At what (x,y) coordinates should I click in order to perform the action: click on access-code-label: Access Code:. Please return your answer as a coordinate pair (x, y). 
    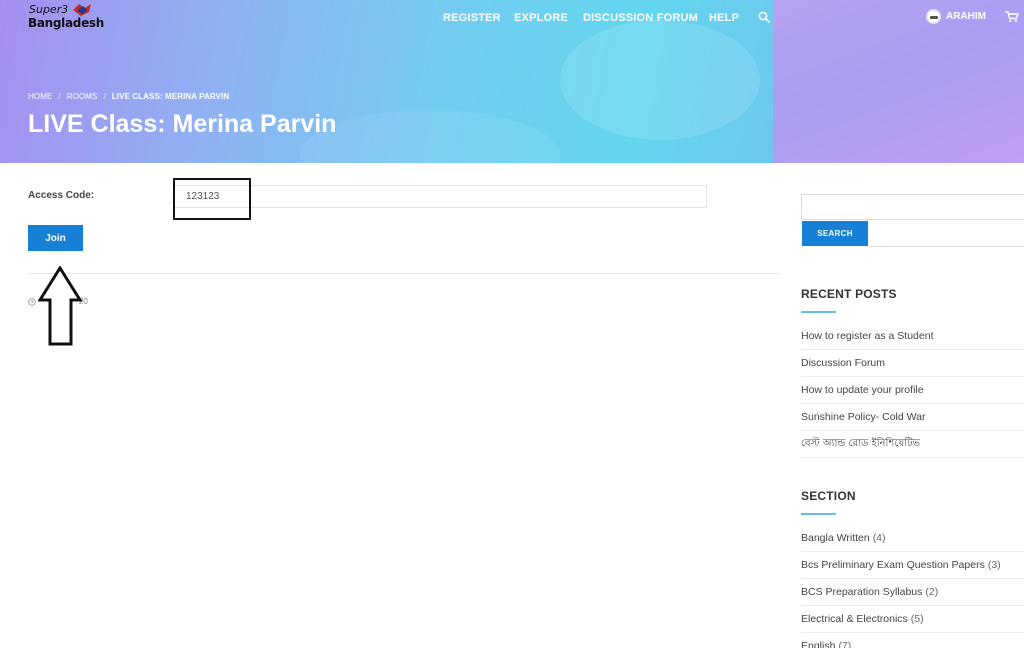
    Looking at the image, I should click on (61, 195).